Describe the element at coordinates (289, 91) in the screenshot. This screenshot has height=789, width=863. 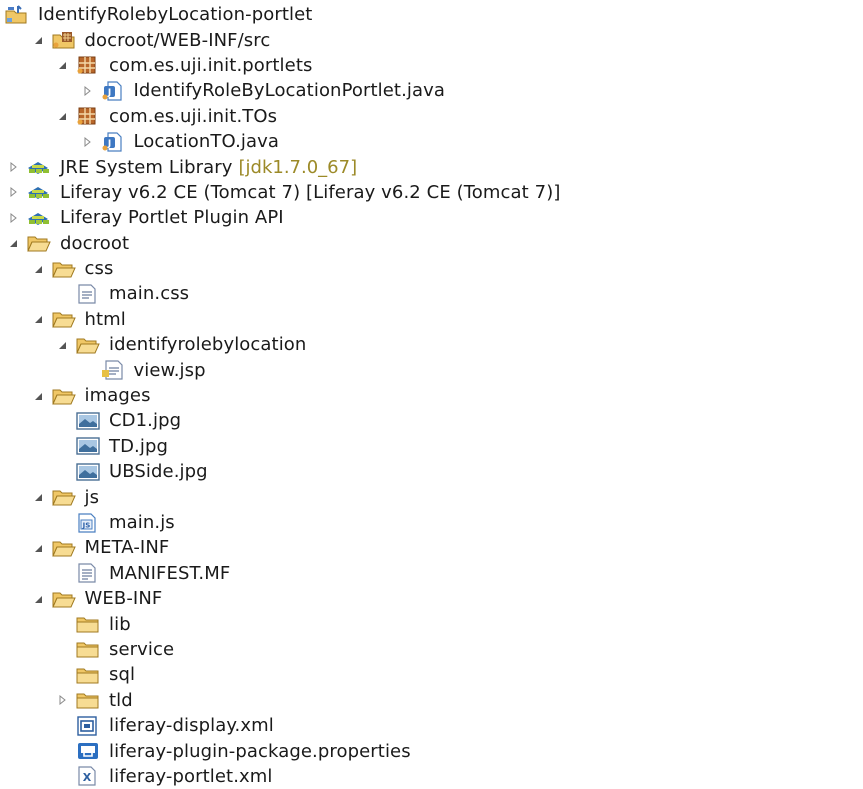
I see `tree-item-label: IdentifyRoleByLocationPortlet.java` at that location.